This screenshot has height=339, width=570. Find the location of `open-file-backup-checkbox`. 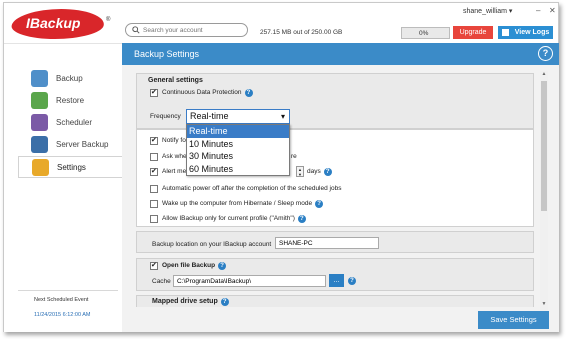

open-file-backup-checkbox is located at coordinates (154, 265).